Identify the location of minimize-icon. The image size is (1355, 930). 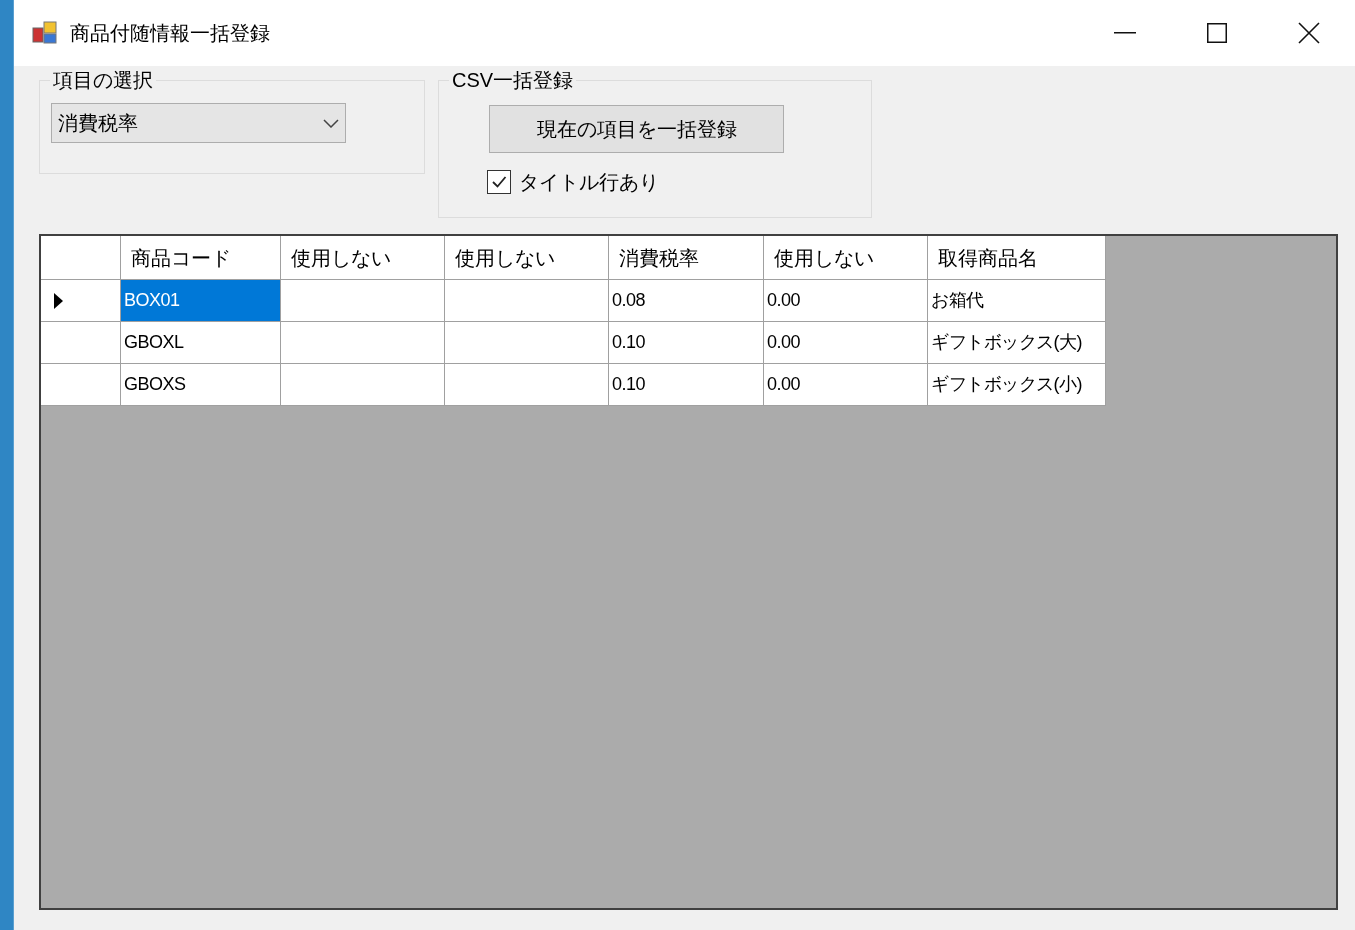
(1125, 33).